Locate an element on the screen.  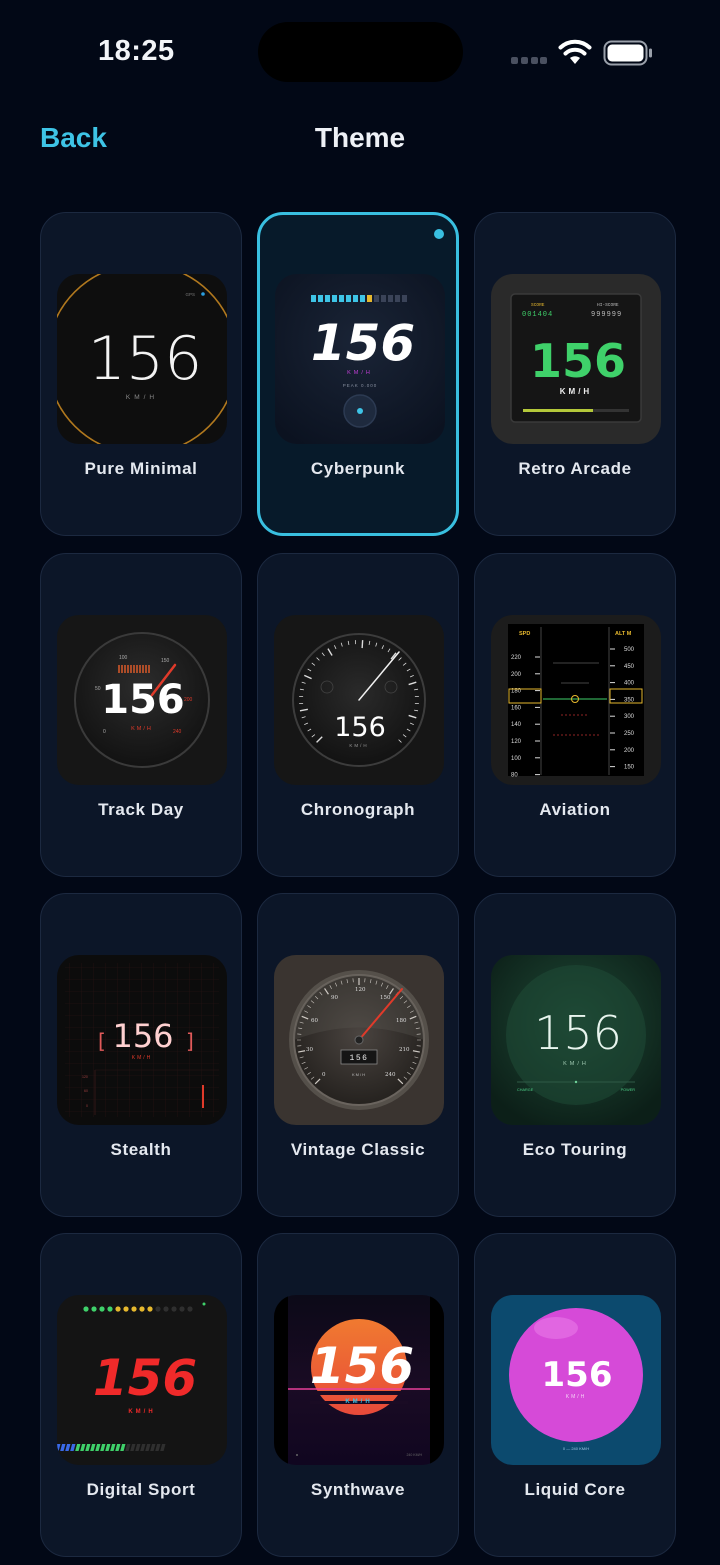
theme-card-synthwave: 156 KM/H 240 KM/H Synthwave is located at coordinates (358, 1395).